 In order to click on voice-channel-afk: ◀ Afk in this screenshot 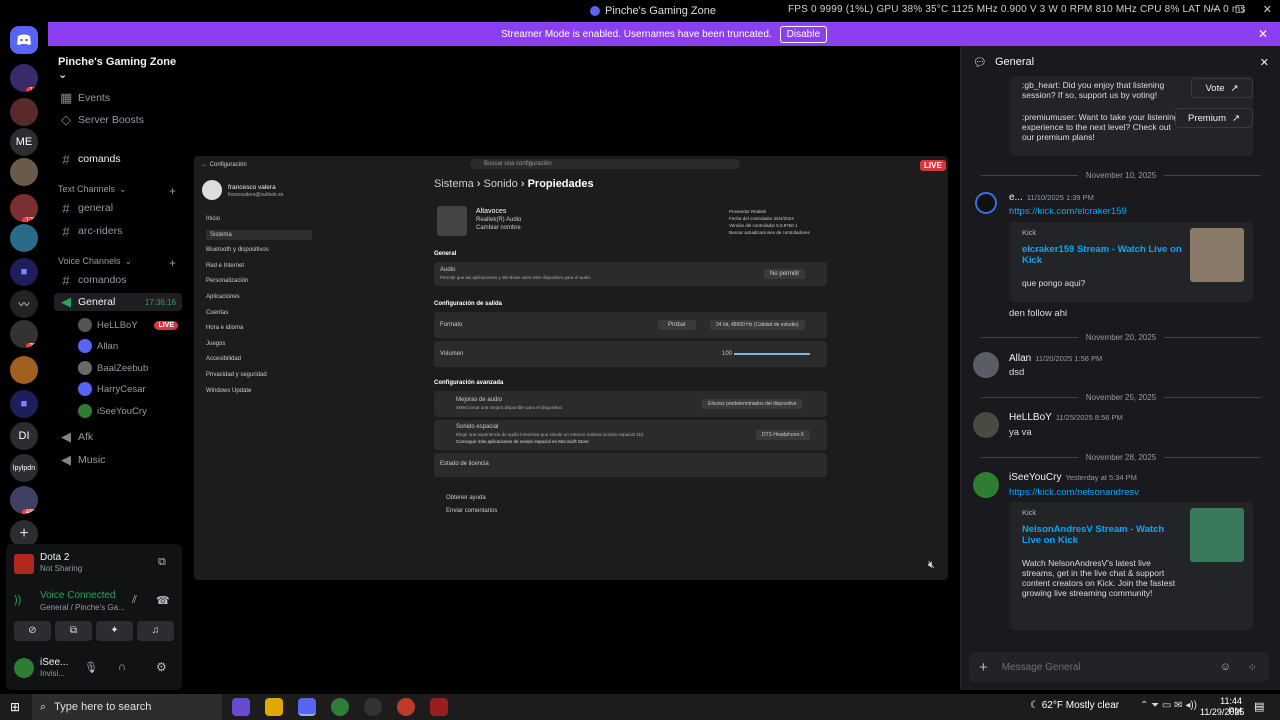, I will do `click(118, 437)`.